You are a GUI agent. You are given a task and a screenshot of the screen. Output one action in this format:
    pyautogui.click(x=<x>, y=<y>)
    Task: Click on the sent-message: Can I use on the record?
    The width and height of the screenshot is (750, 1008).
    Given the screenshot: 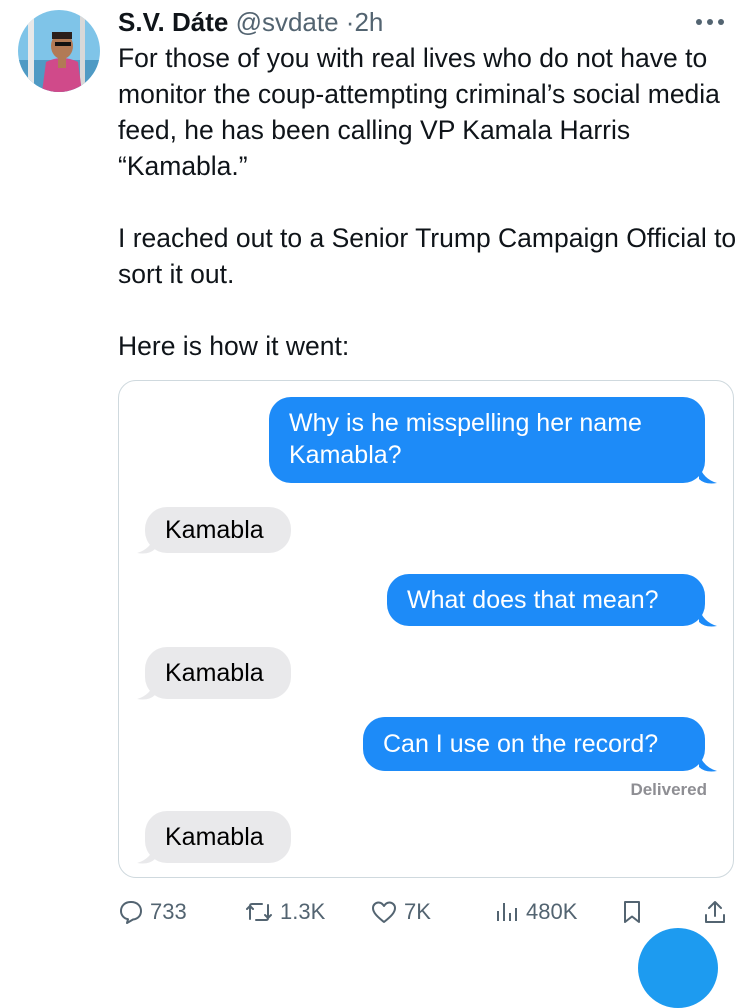 What is the action you would take?
    pyautogui.click(x=534, y=744)
    